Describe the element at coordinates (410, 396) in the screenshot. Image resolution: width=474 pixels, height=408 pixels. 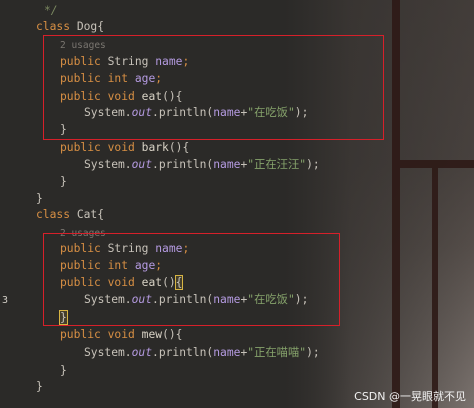
I see `csdn-watermark: CSDN @一晃眼就不见` at that location.